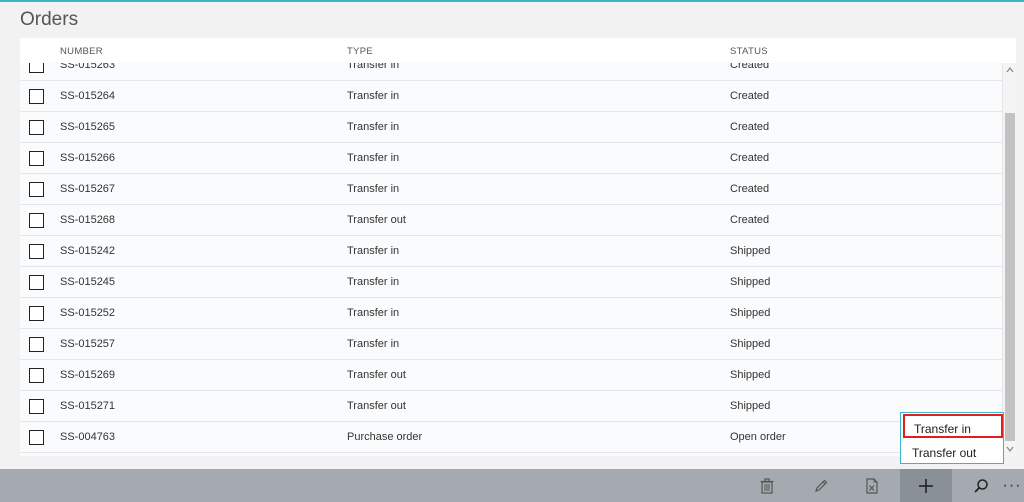 The width and height of the screenshot is (1024, 502). I want to click on table-row: SS-015242 Transfer in Shipped, so click(511, 251).